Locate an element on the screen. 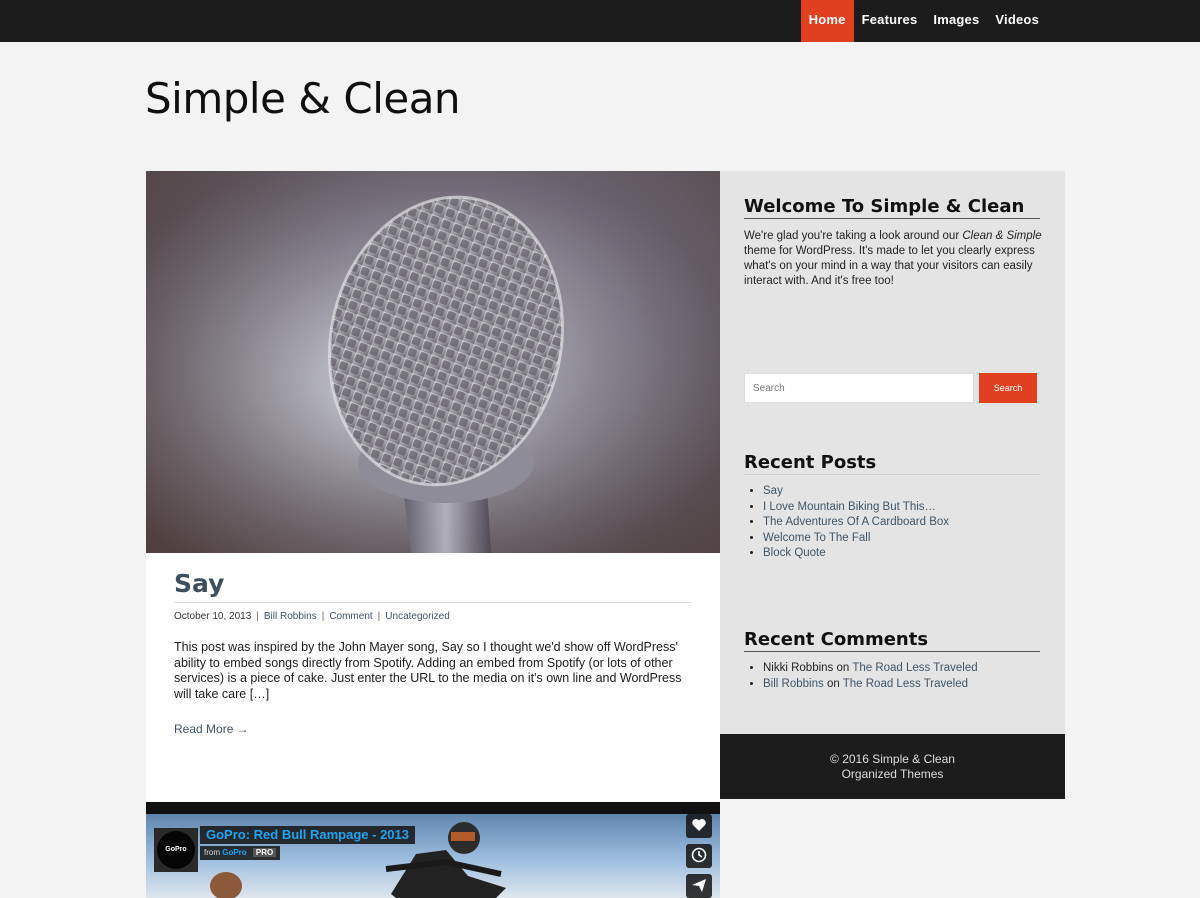 The height and width of the screenshot is (898, 1200). recent-posts-title: Recent Posts is located at coordinates (892, 463).